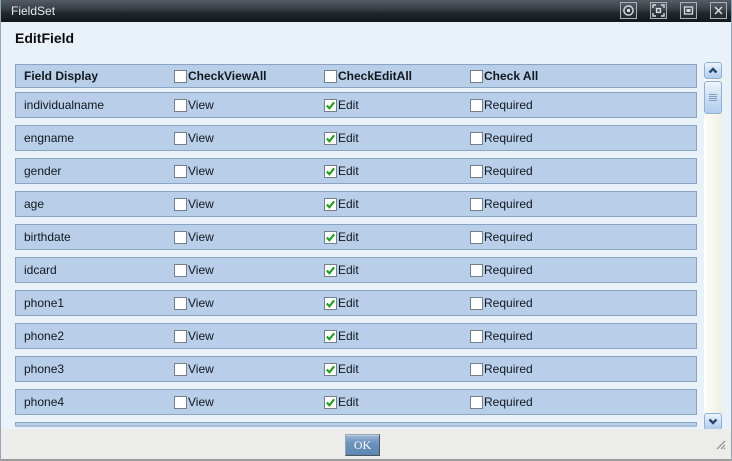 The image size is (732, 461). I want to click on maximize-icon, so click(658, 10).